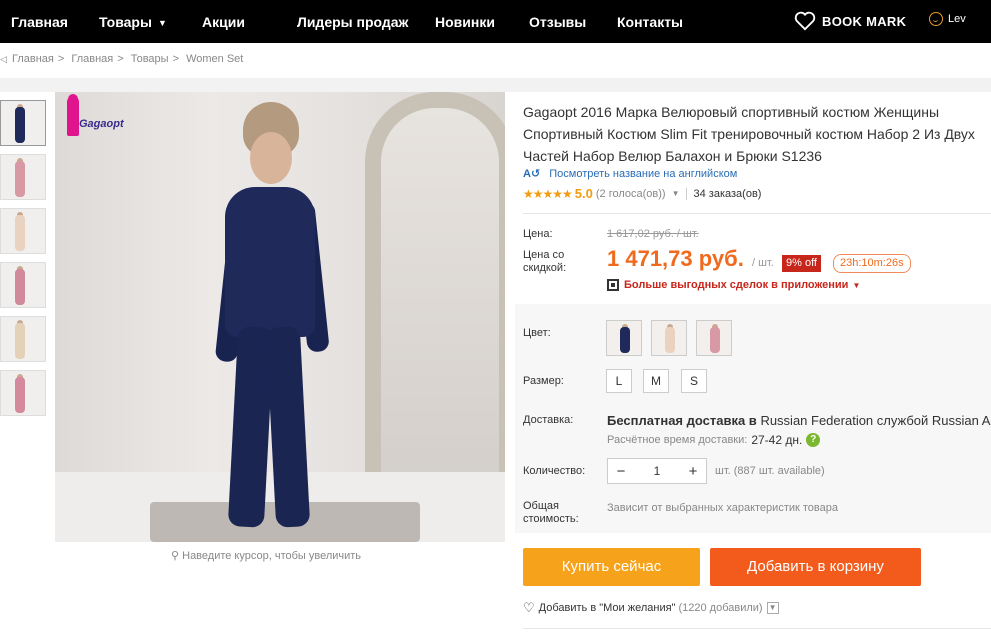 This screenshot has width=991, height=643. What do you see at coordinates (607, 608) in the screenshot?
I see `wishlist-text: Добавить в "Мои желания"` at bounding box center [607, 608].